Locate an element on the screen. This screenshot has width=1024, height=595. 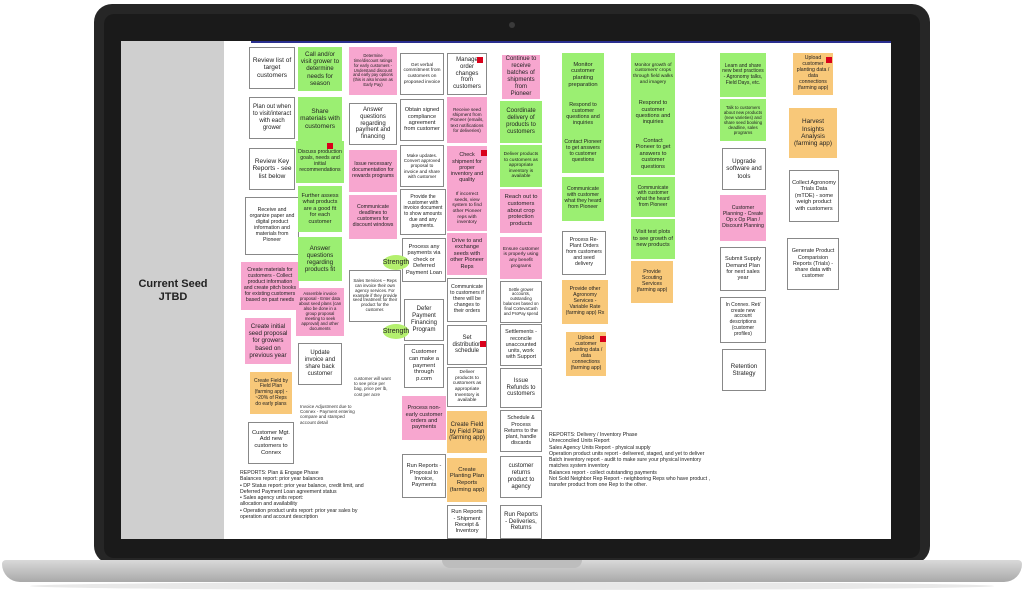
row-header-panel: Current Seed JTBD is located at coordinates (172, 290).